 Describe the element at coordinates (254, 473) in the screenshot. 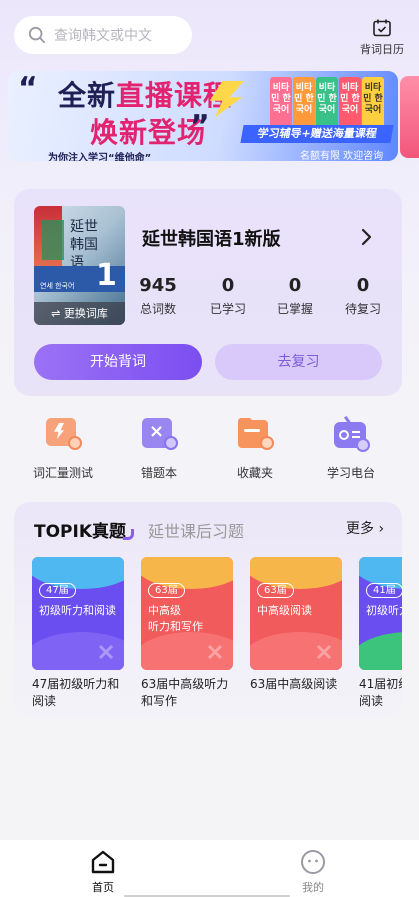

I see `tool-label: 收藏夹` at that location.